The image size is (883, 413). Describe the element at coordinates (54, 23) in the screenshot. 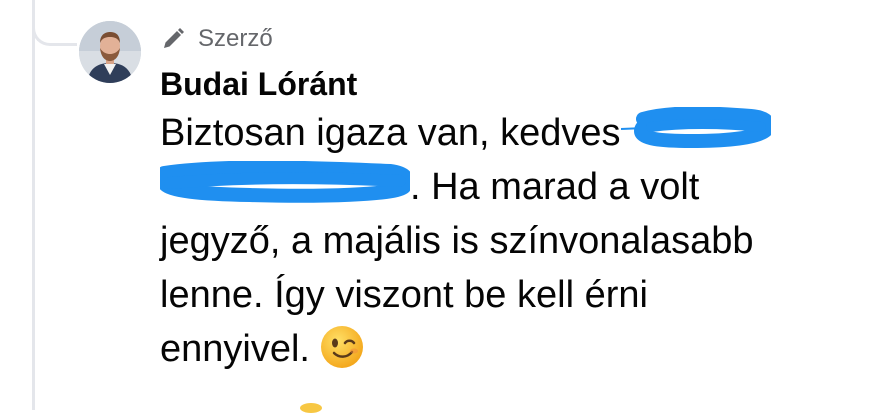

I see `thread-connector` at that location.